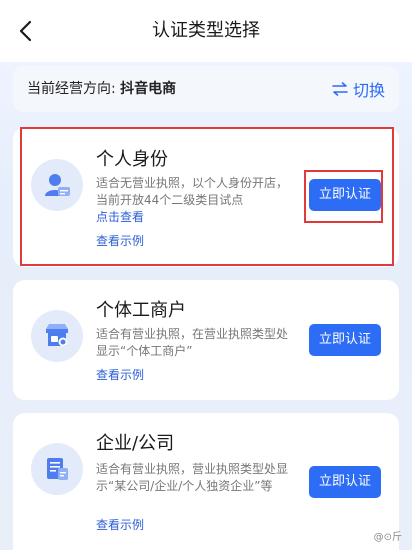  What do you see at coordinates (148, 89) in the screenshot?
I see `direction-value: 抖音电商` at bounding box center [148, 89].